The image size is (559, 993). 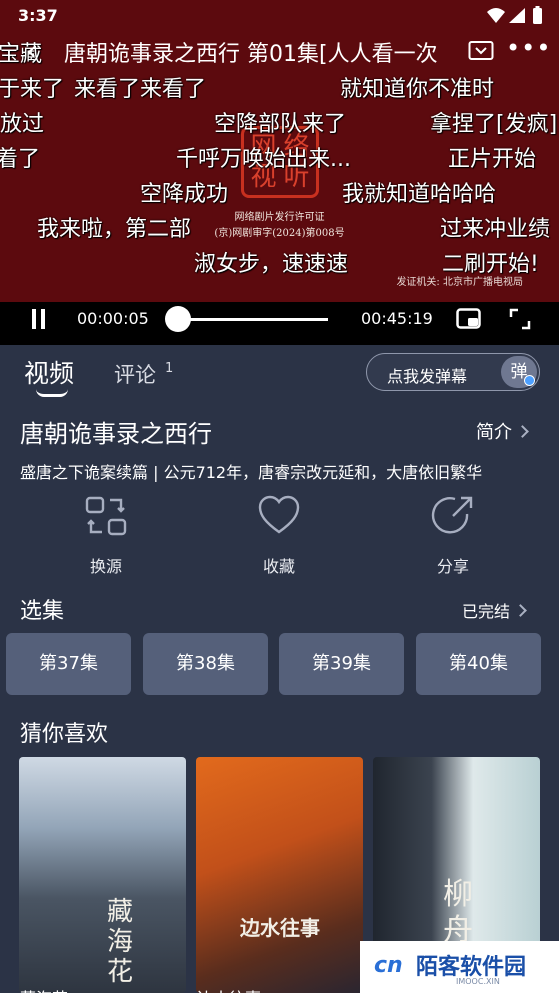 I want to click on switch-source-icon, so click(x=106, y=516).